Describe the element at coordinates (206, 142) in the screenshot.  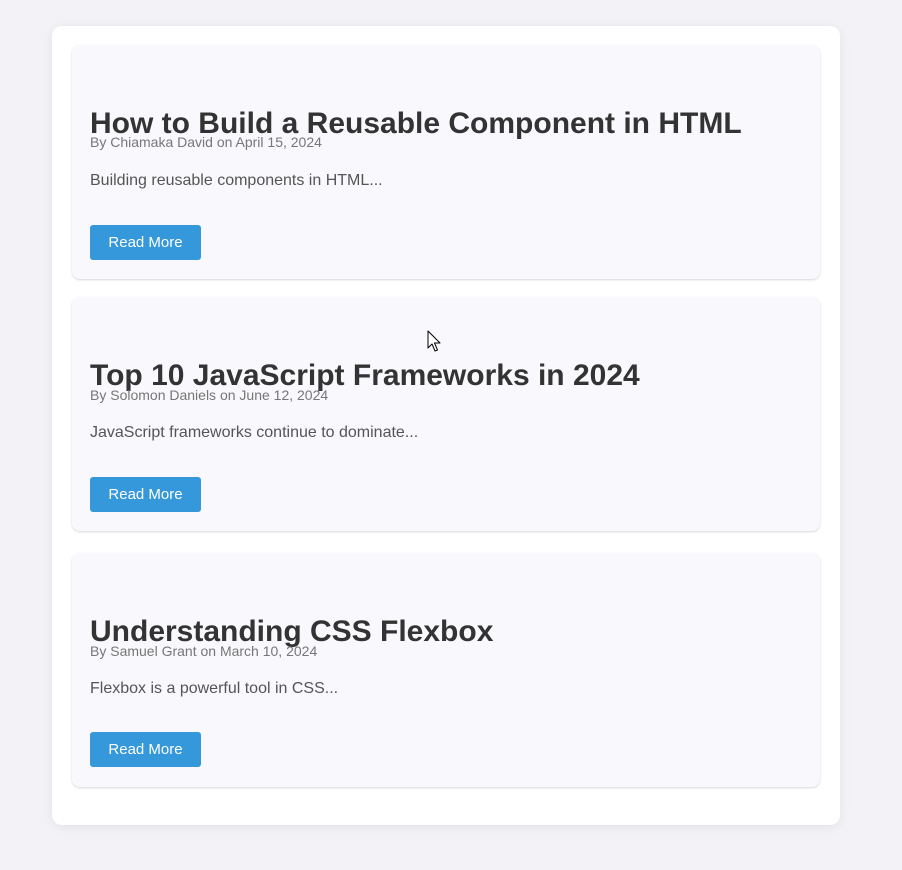
I see `post-meta: By Chiamaka David on April 15, 2024` at that location.